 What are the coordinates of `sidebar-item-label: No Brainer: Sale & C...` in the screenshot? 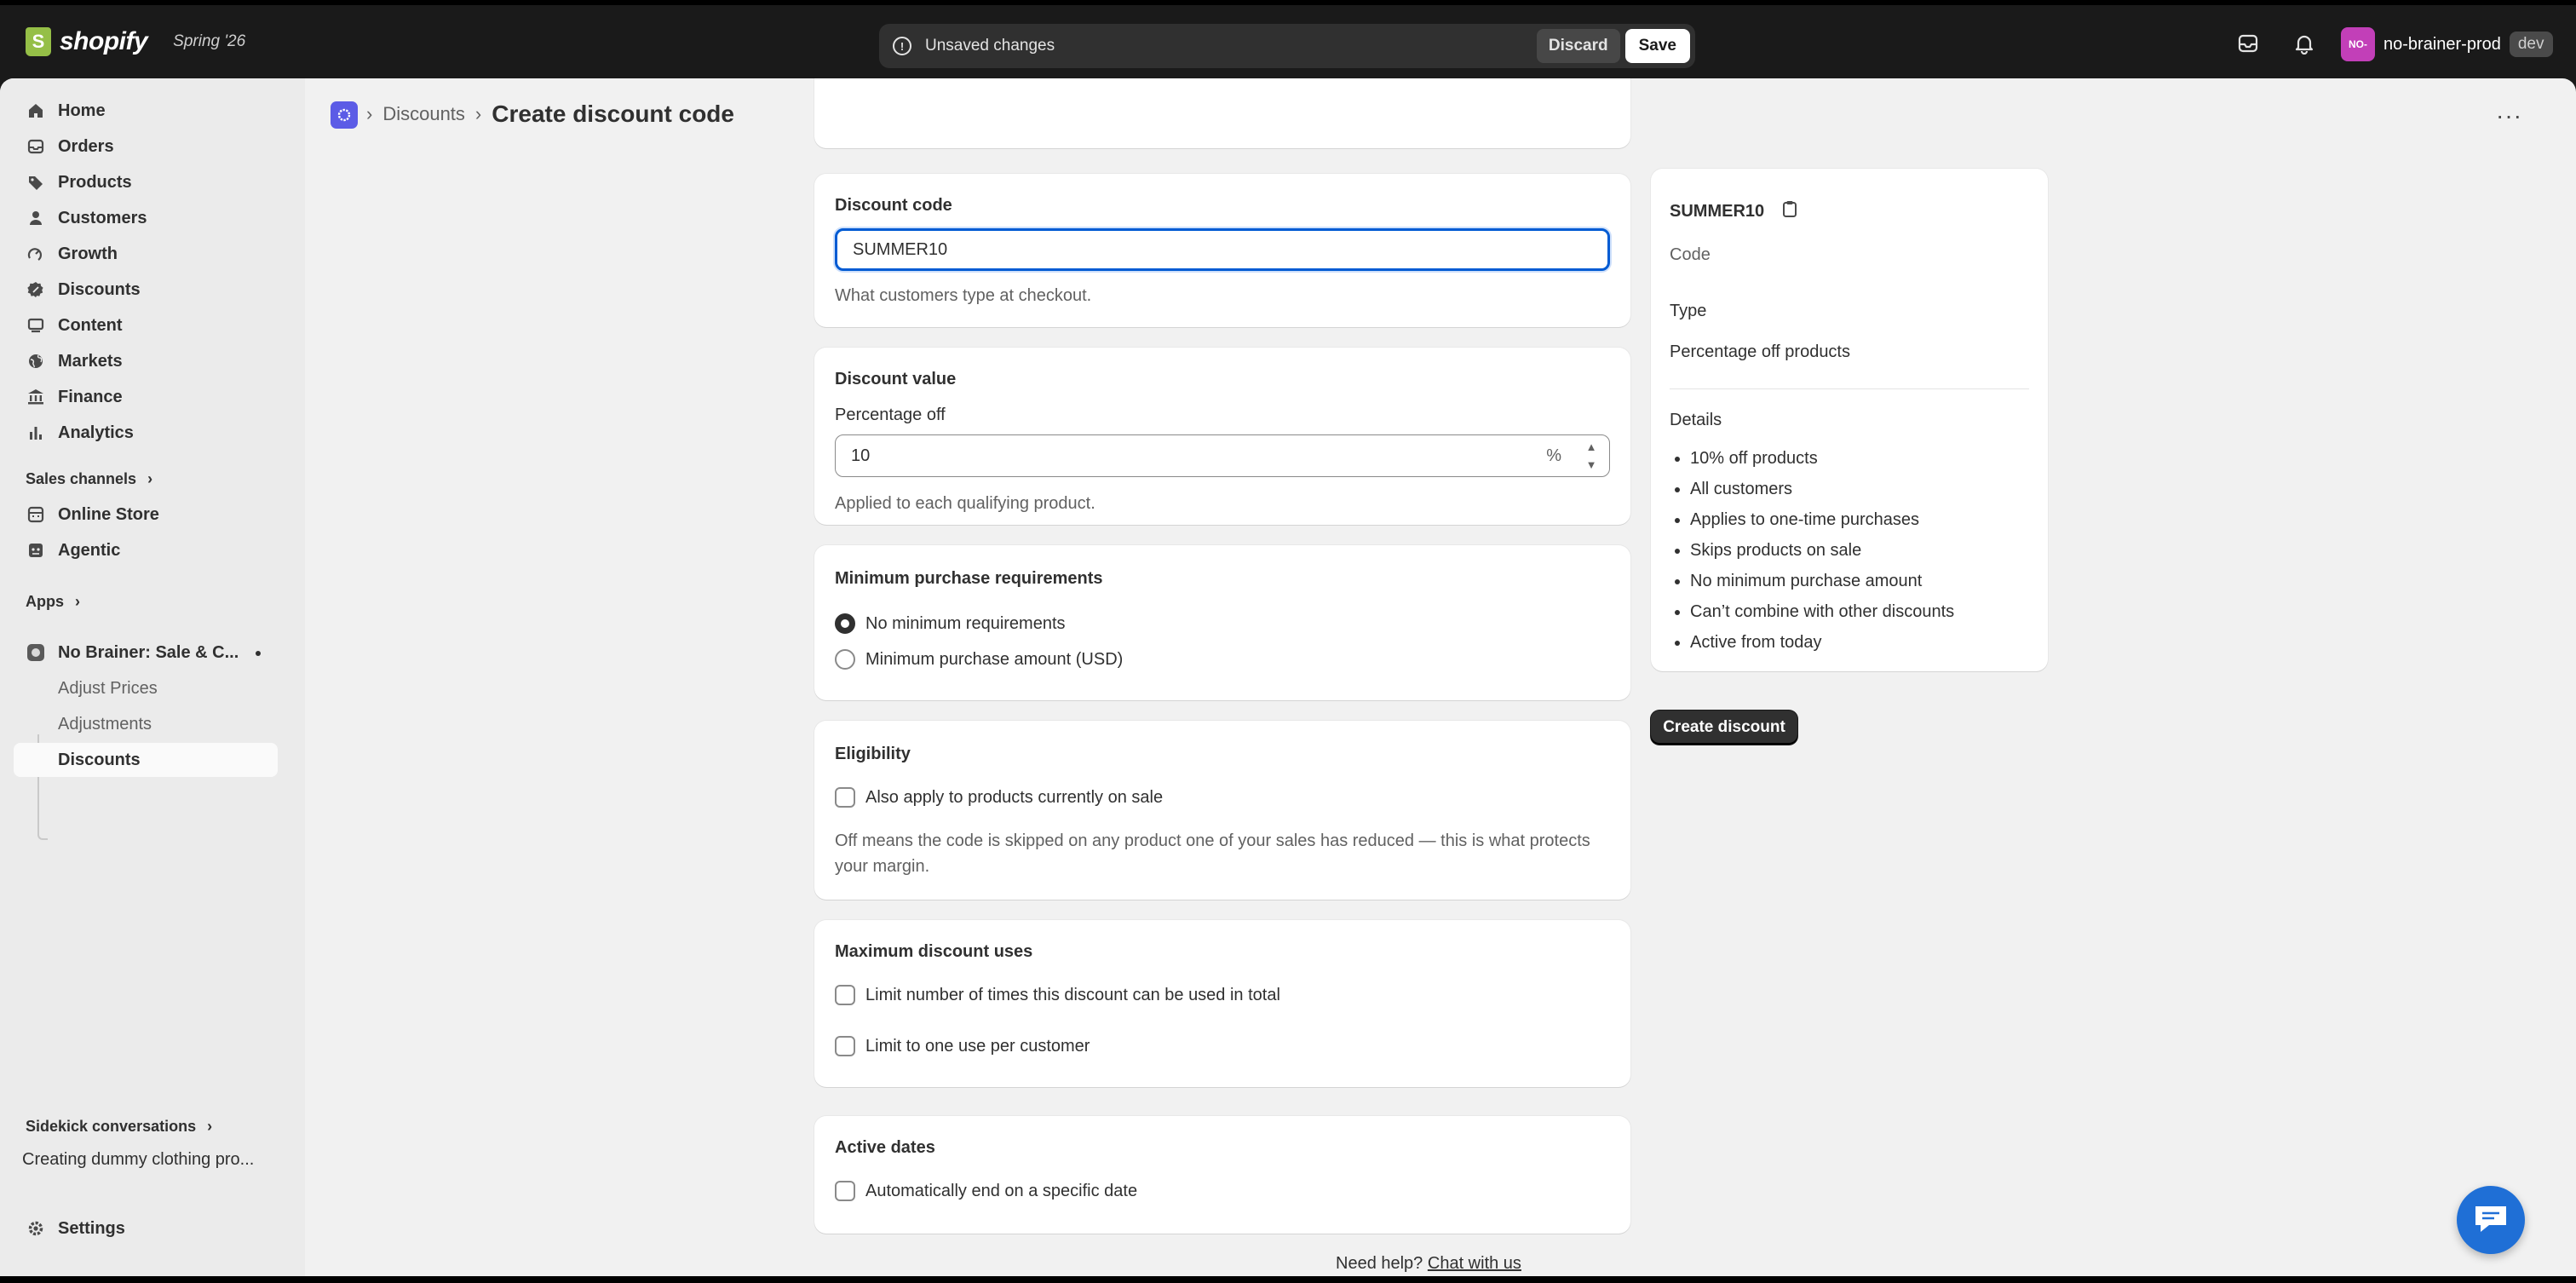 It's located at (148, 652).